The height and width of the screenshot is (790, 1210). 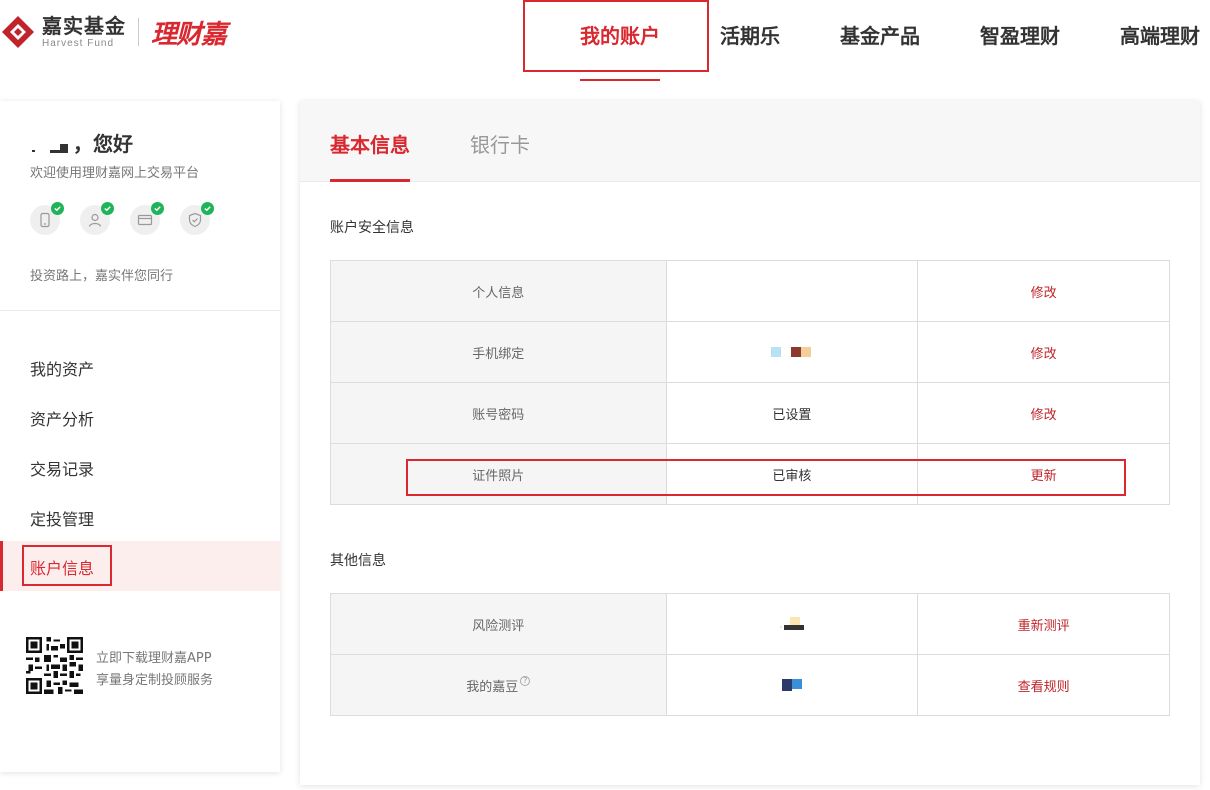 I want to click on user-icon, so click(x=95, y=220).